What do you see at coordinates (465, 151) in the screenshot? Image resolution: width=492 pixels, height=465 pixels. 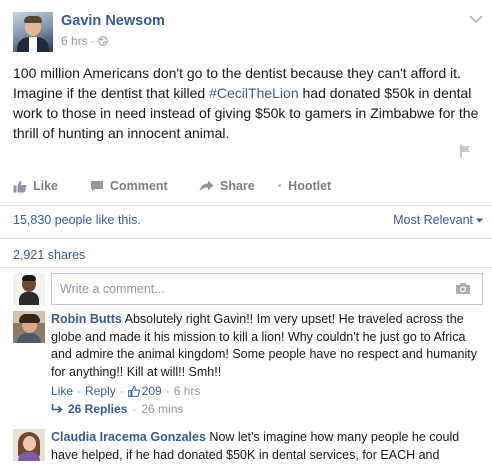 I see `flag-icon` at bounding box center [465, 151].